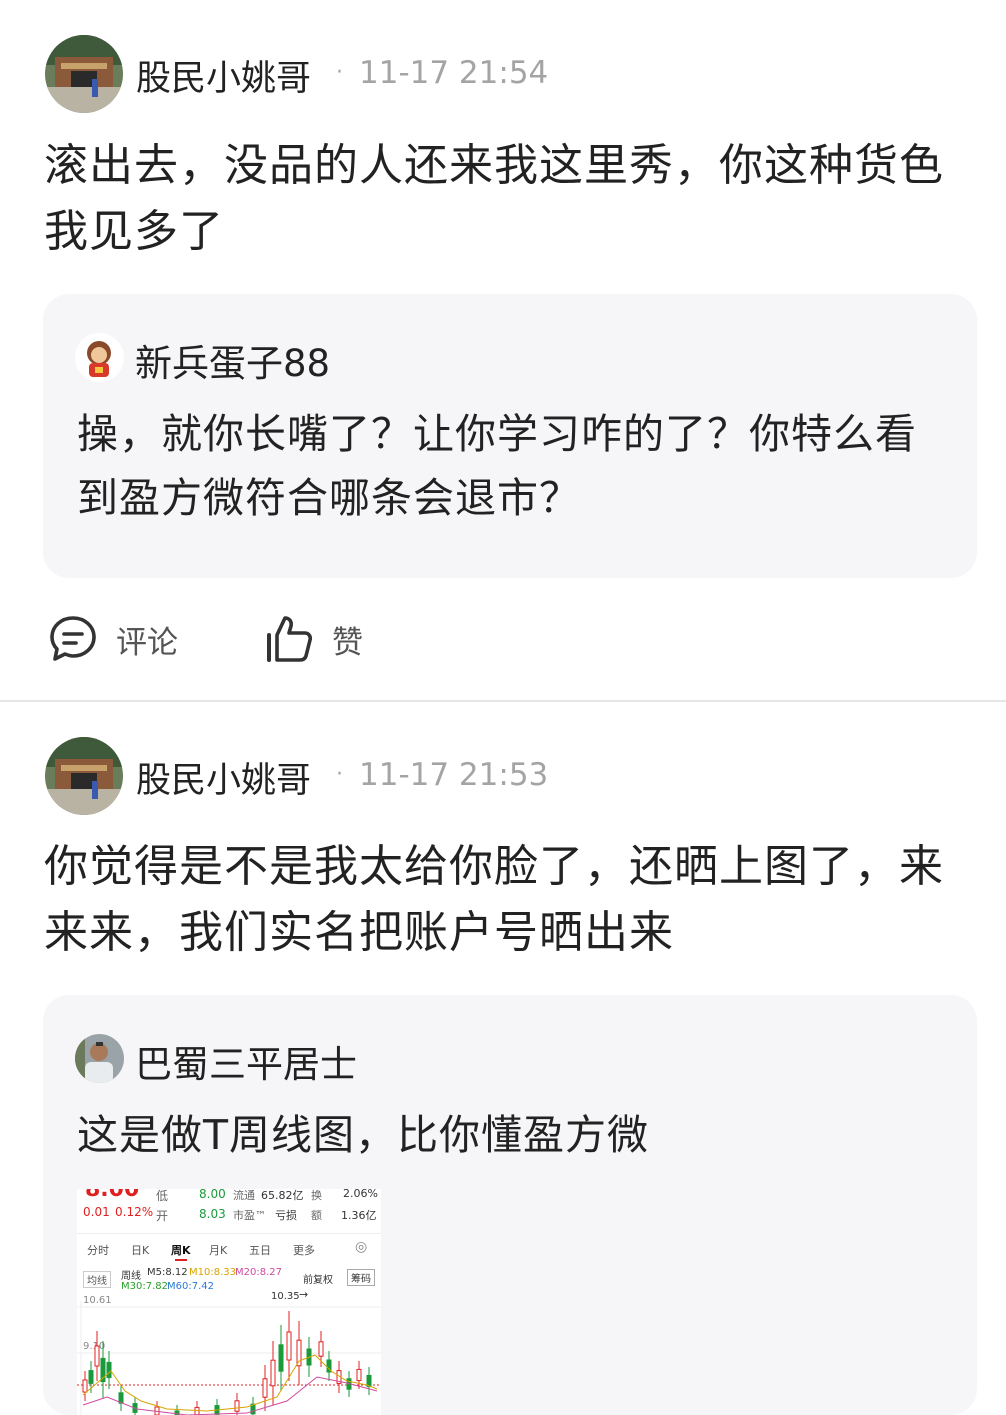  I want to click on change-value: 0.01, so click(96, 1212).